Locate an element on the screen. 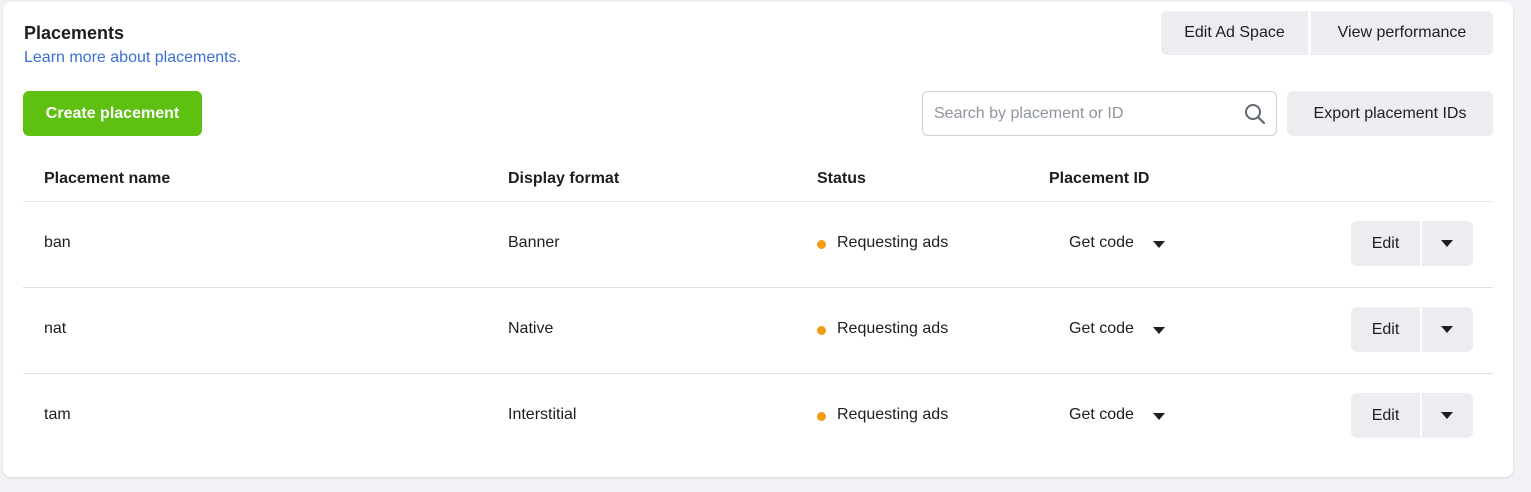 This screenshot has width=1531, height=492. display-format: Banner is located at coordinates (534, 242).